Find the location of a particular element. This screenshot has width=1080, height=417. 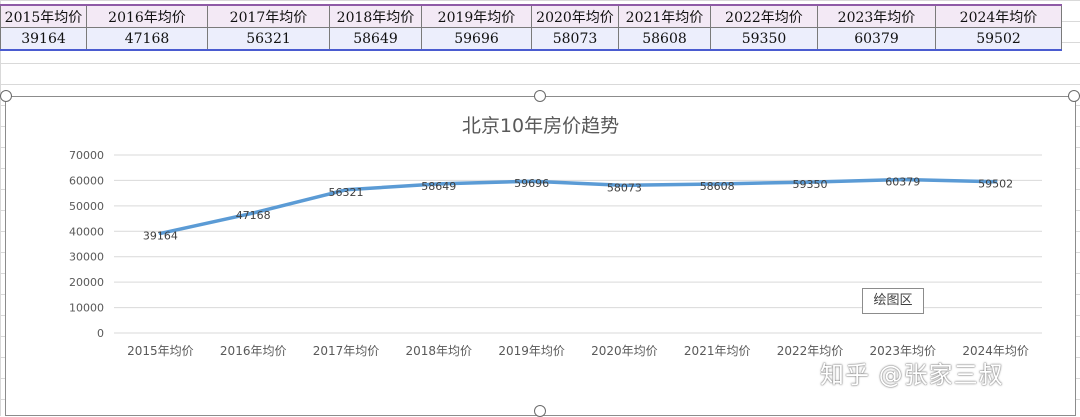

data-label: 56321 is located at coordinates (346, 192).